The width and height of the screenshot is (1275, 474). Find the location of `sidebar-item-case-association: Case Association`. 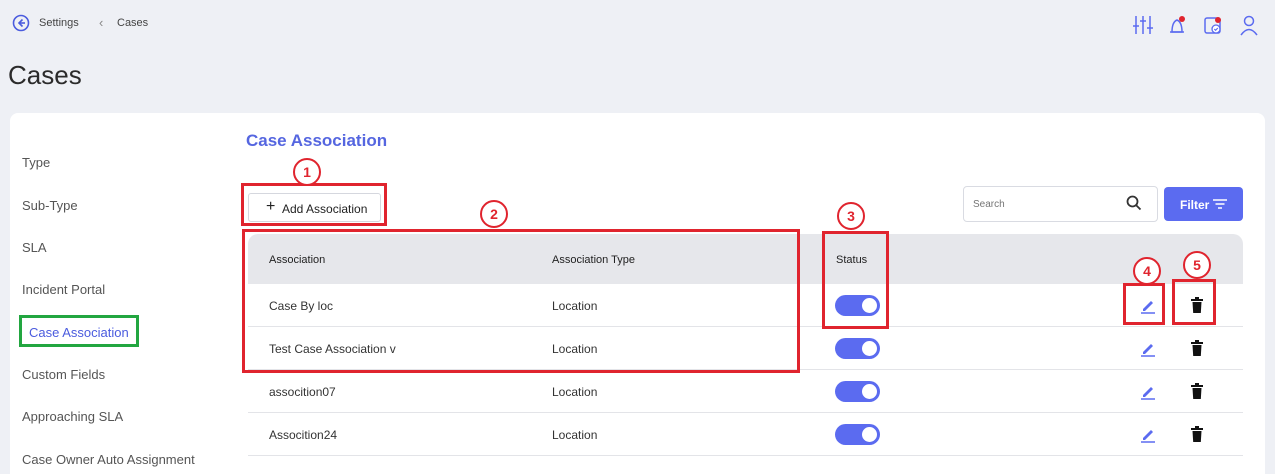

sidebar-item-case-association: Case Association is located at coordinates (79, 331).